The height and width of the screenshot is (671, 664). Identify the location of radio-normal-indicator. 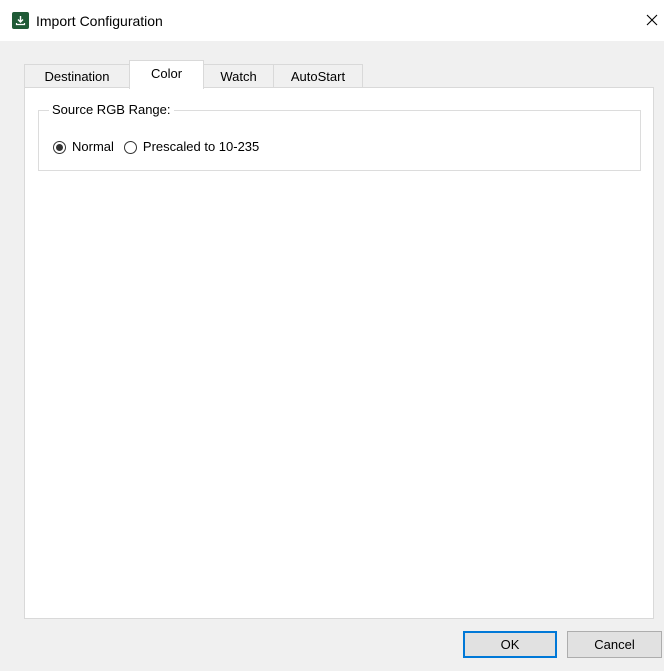
(59, 147).